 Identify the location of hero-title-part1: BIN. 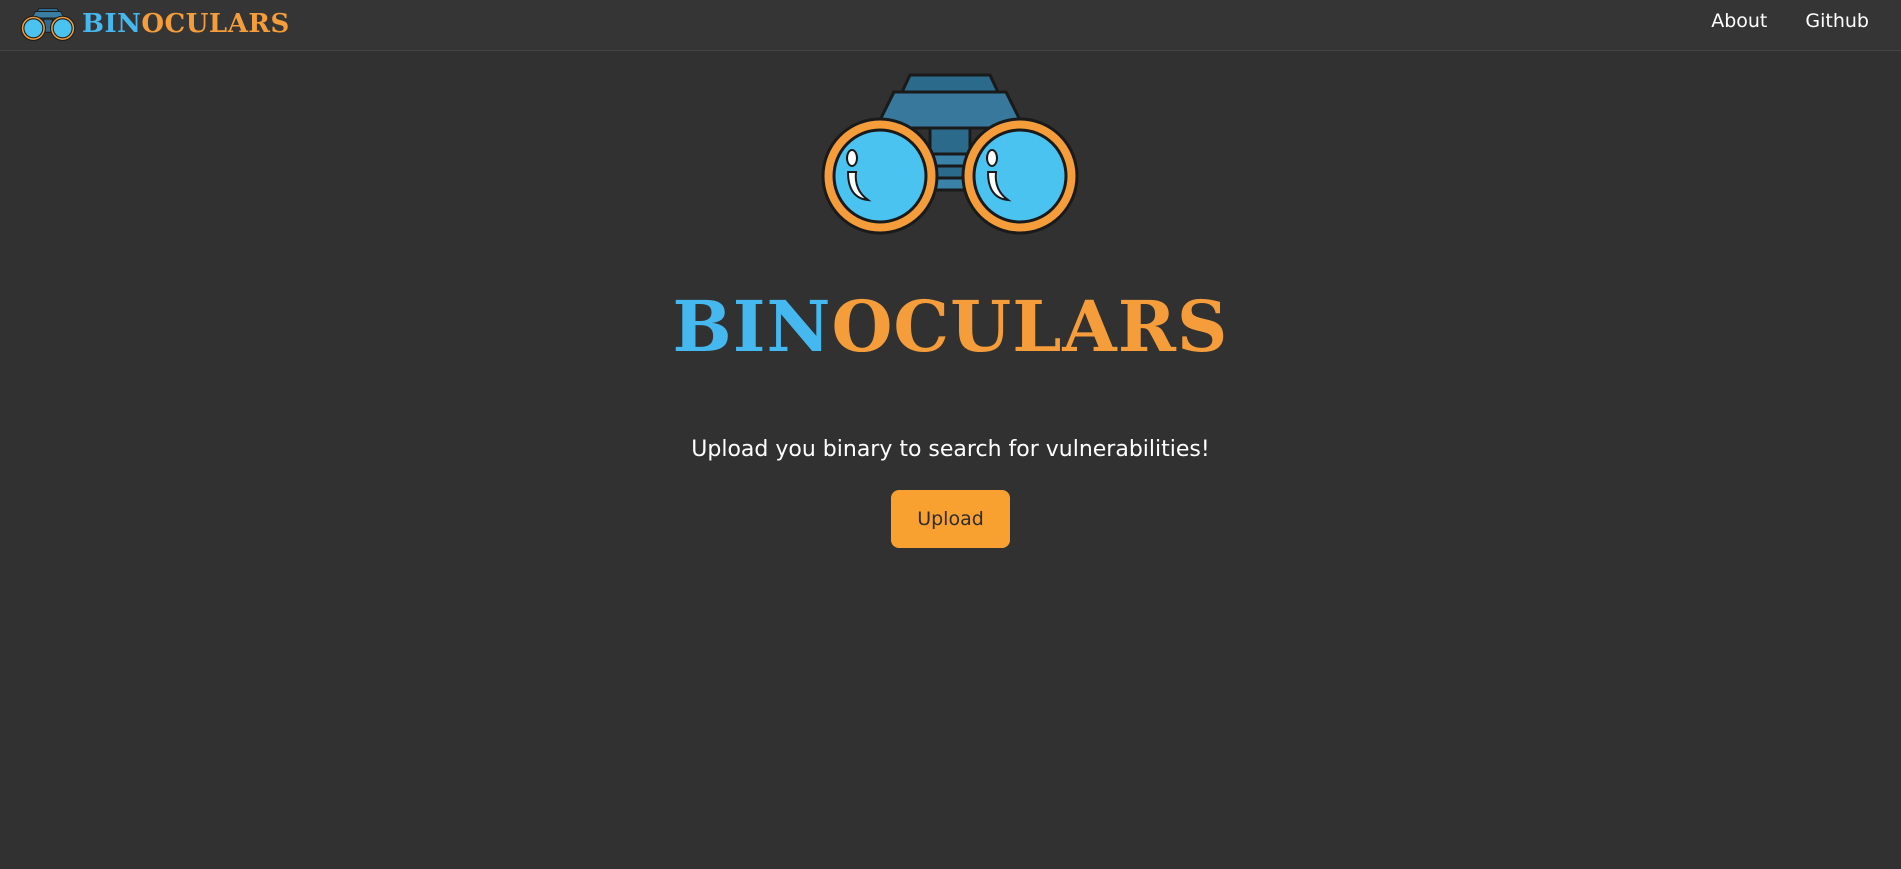
(752, 326).